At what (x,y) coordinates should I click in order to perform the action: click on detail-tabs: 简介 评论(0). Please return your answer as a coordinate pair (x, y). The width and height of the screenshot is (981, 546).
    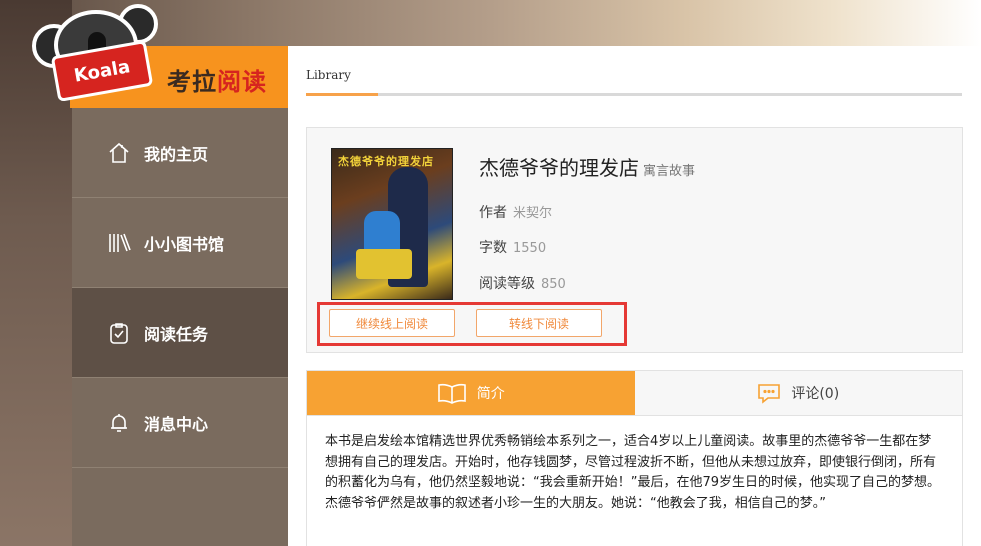
    Looking at the image, I should click on (634, 393).